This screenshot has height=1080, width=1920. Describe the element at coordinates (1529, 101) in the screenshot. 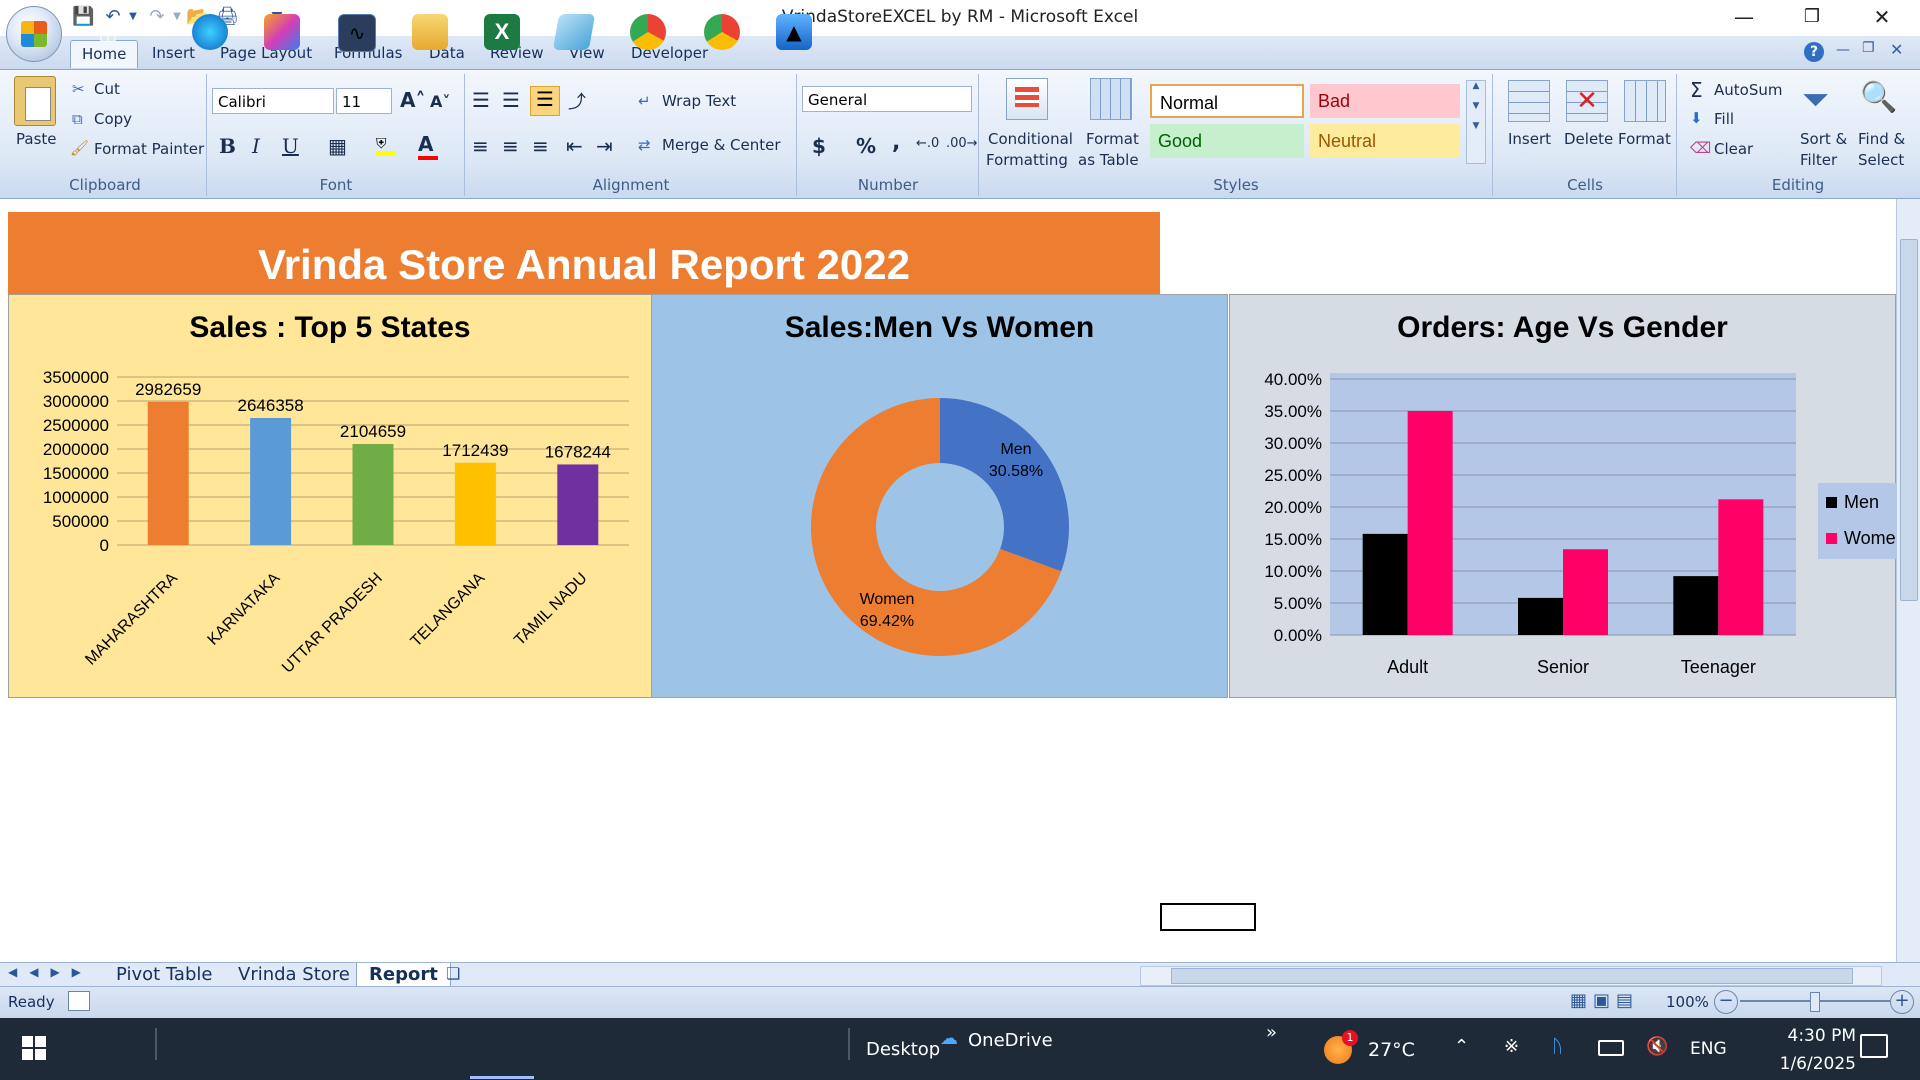

I see `insert-cells-icon` at that location.